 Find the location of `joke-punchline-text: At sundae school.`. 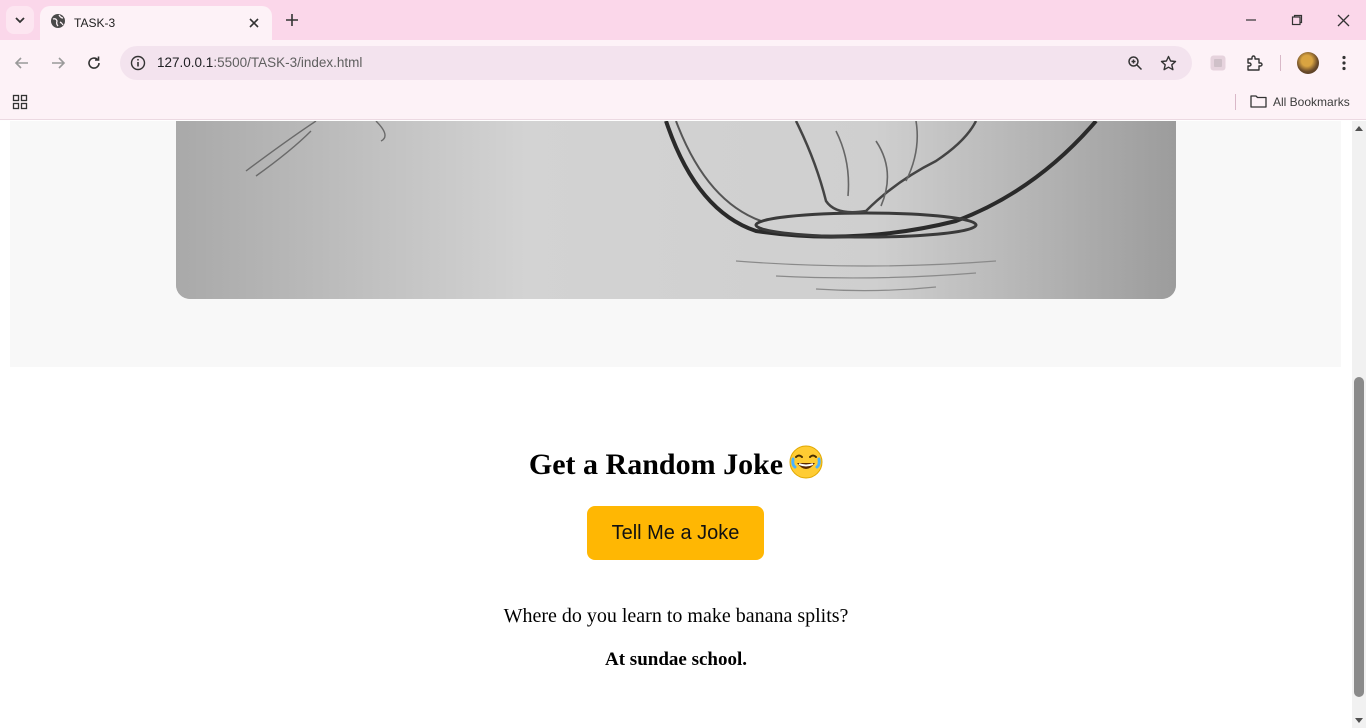

joke-punchline-text: At sundae school. is located at coordinates (676, 659).